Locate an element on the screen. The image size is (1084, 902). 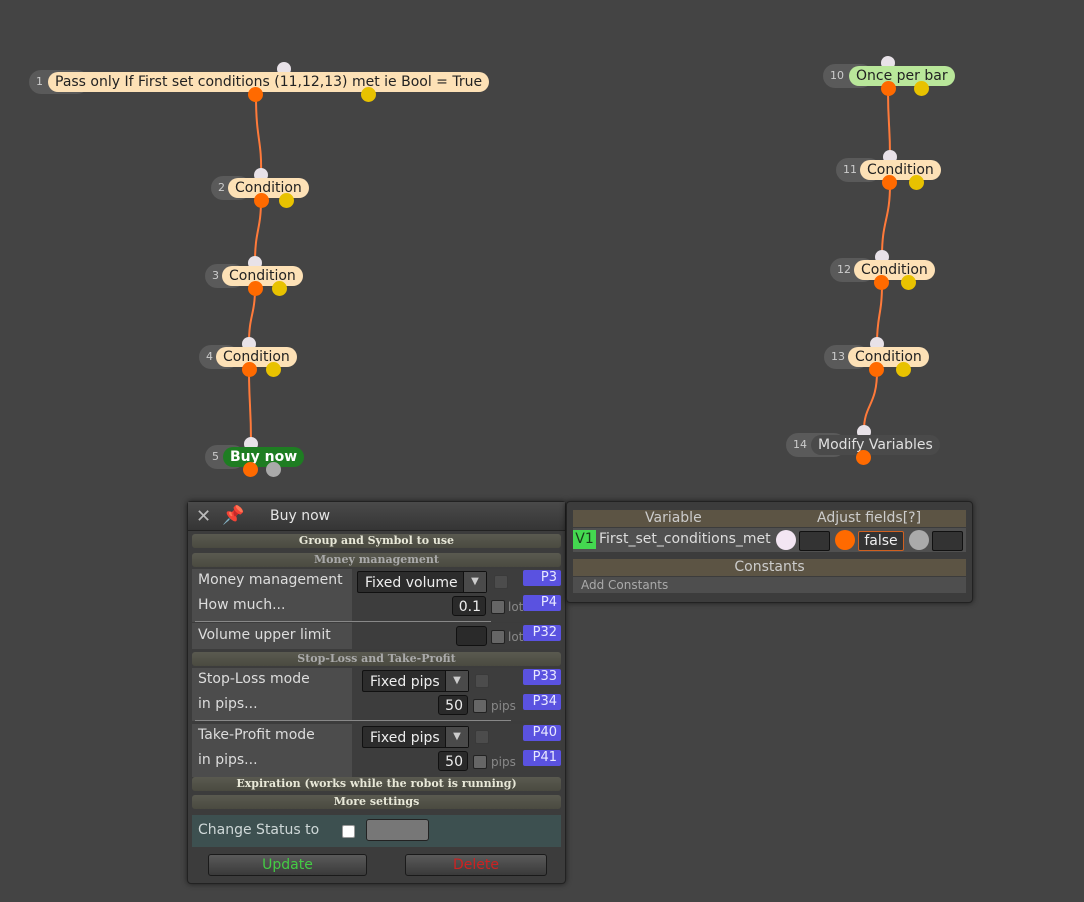
tp-pips-input: 50 is located at coordinates (453, 761).